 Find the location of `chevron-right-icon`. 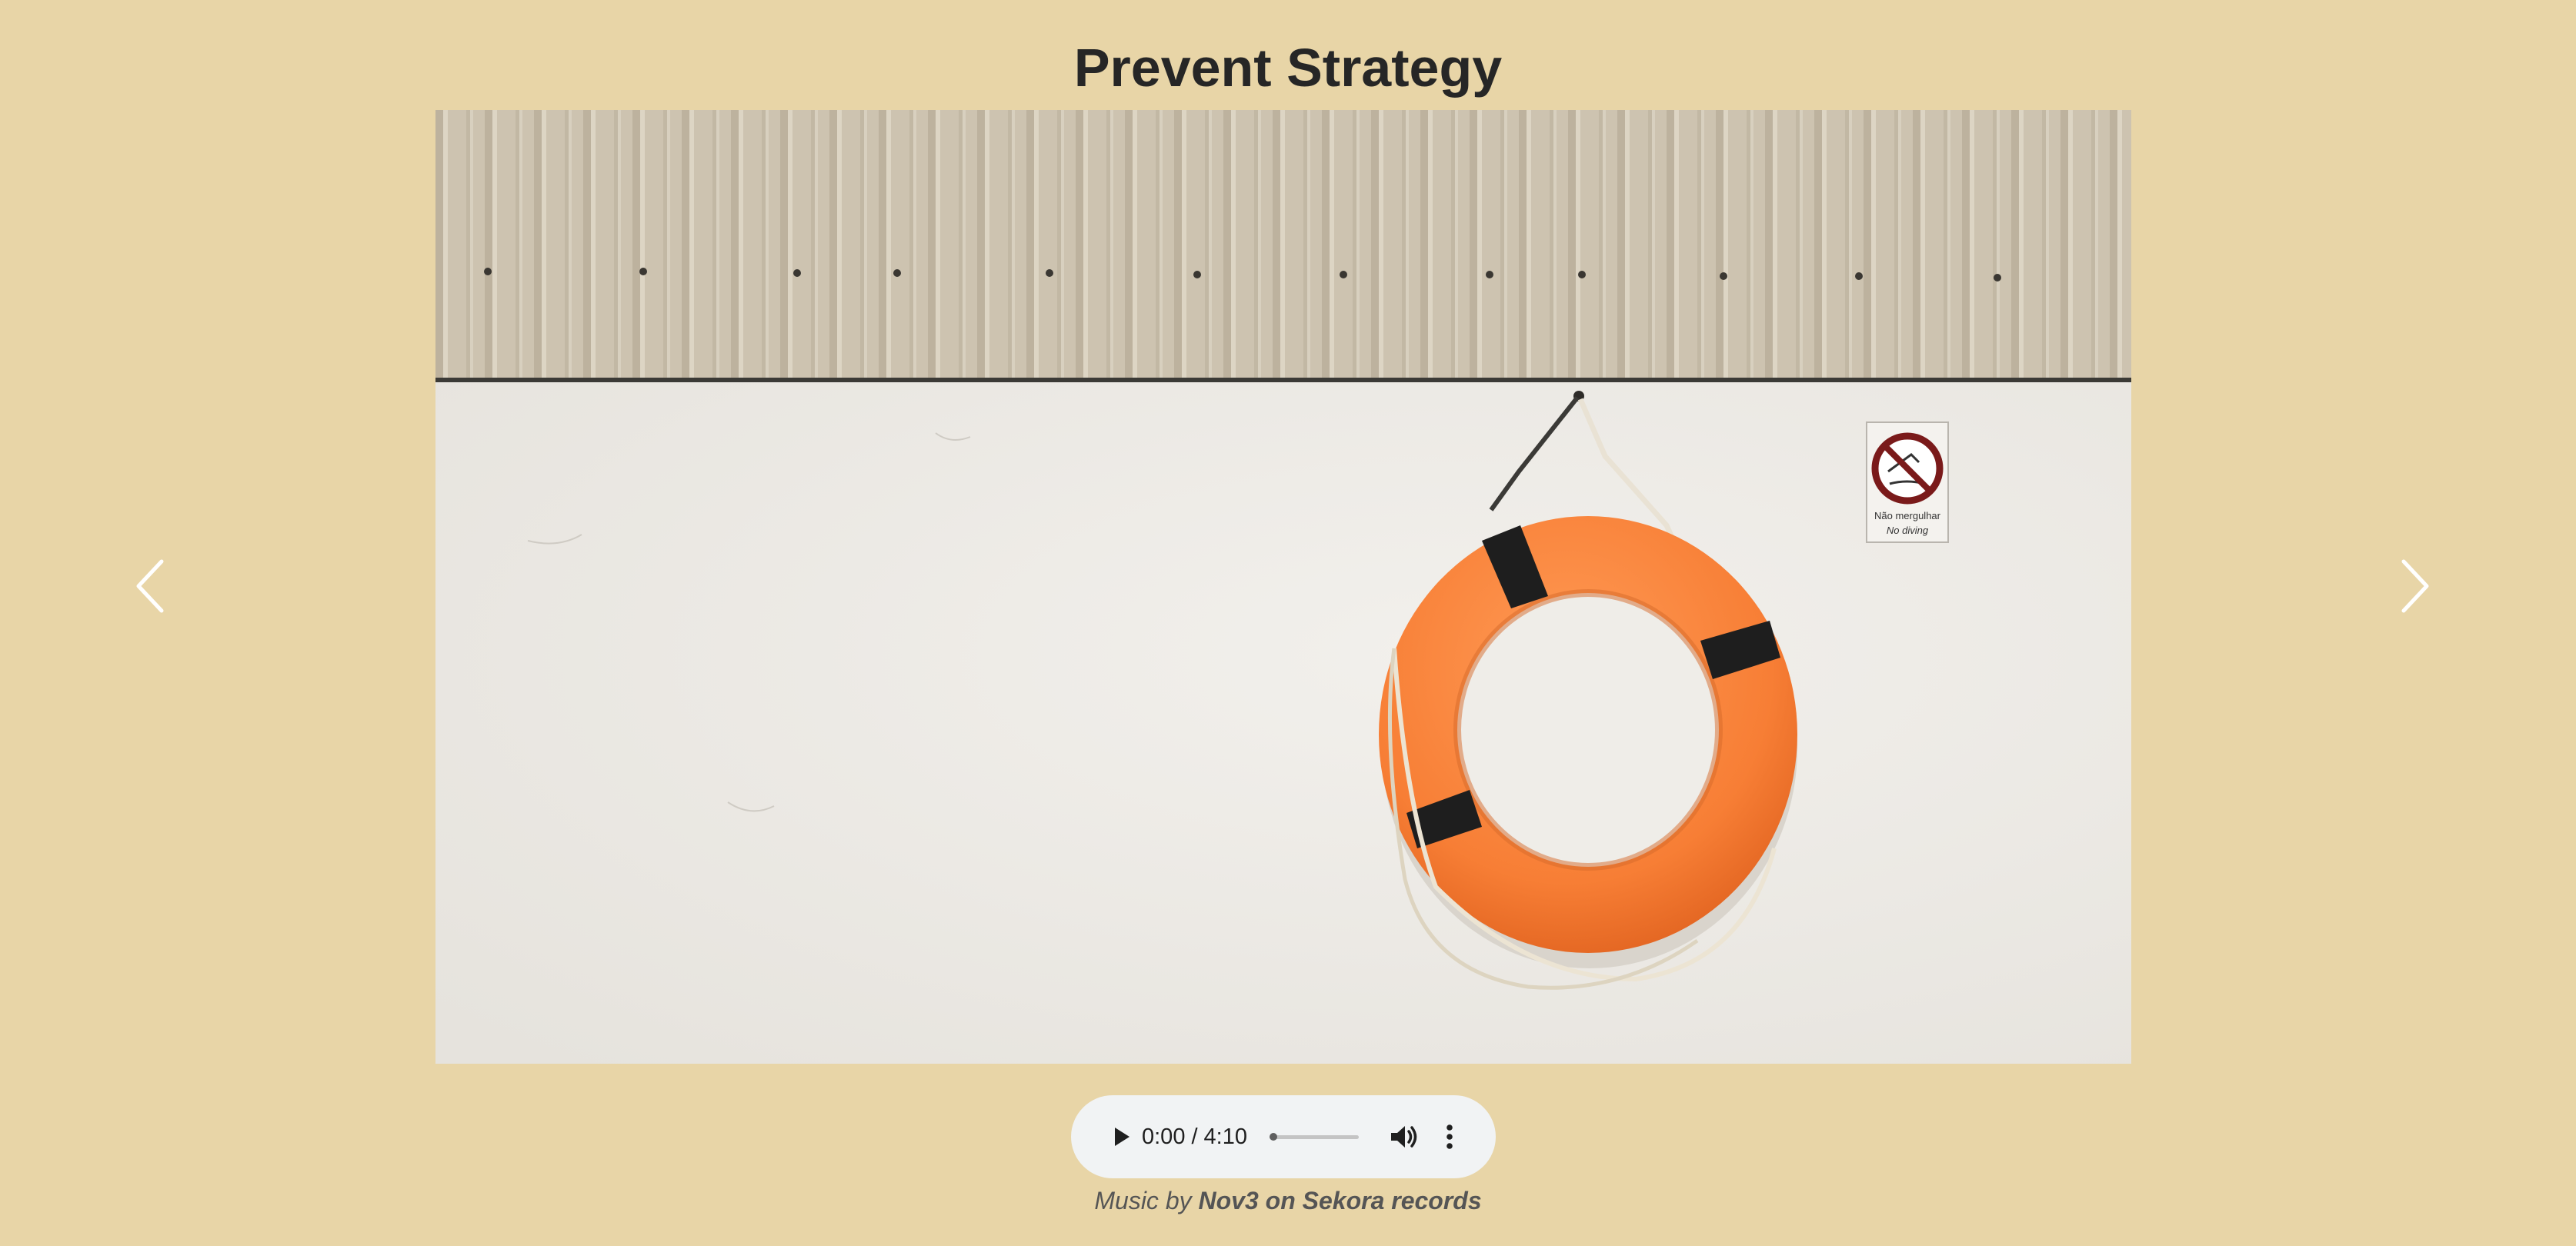

chevron-right-icon is located at coordinates (2415, 586).